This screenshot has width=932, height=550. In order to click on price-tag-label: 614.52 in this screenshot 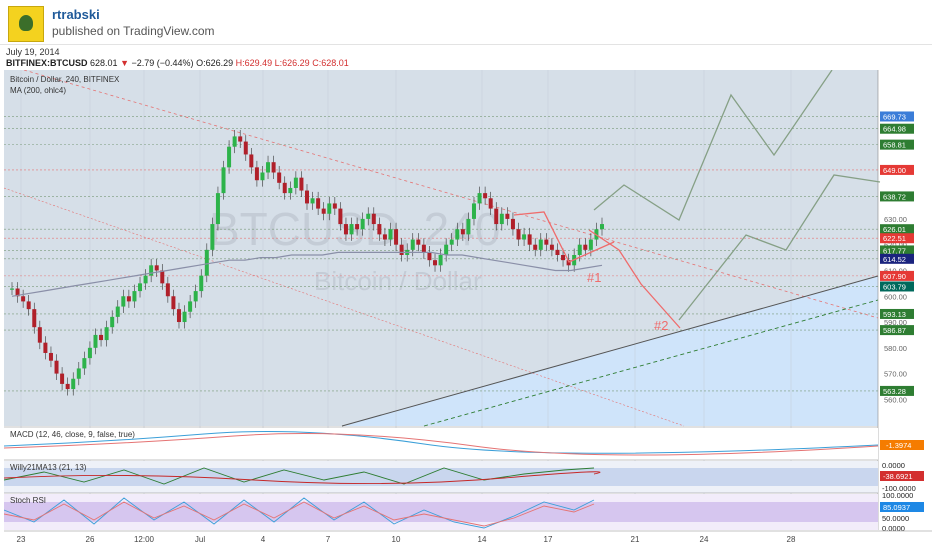, I will do `click(894, 259)`.